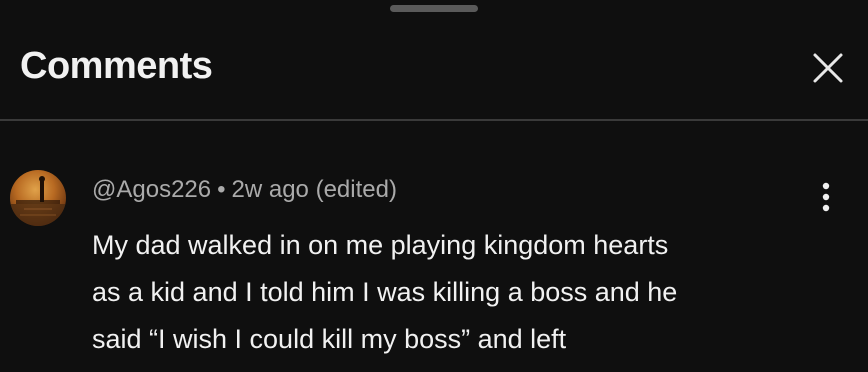 The width and height of the screenshot is (868, 372). I want to click on comment-meta: @Agos226 • 2w ago (edited), so click(244, 190).